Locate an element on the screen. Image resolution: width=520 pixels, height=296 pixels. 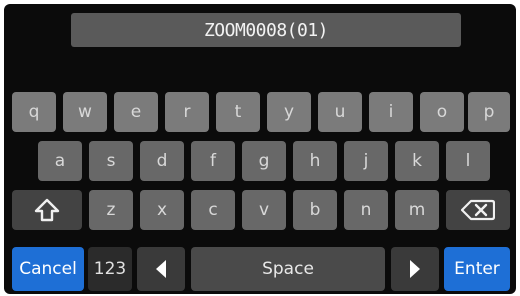
key-n: n is located at coordinates (366, 210).